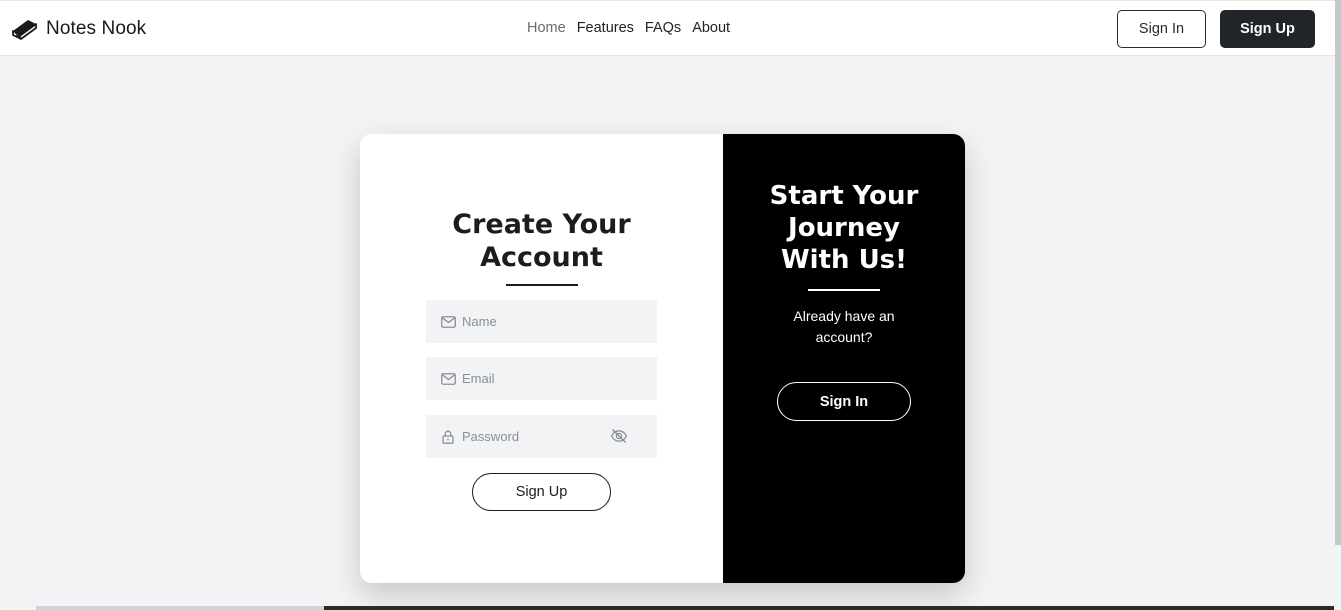  What do you see at coordinates (844, 196) in the screenshot?
I see `promo-title-line1: Start Your` at bounding box center [844, 196].